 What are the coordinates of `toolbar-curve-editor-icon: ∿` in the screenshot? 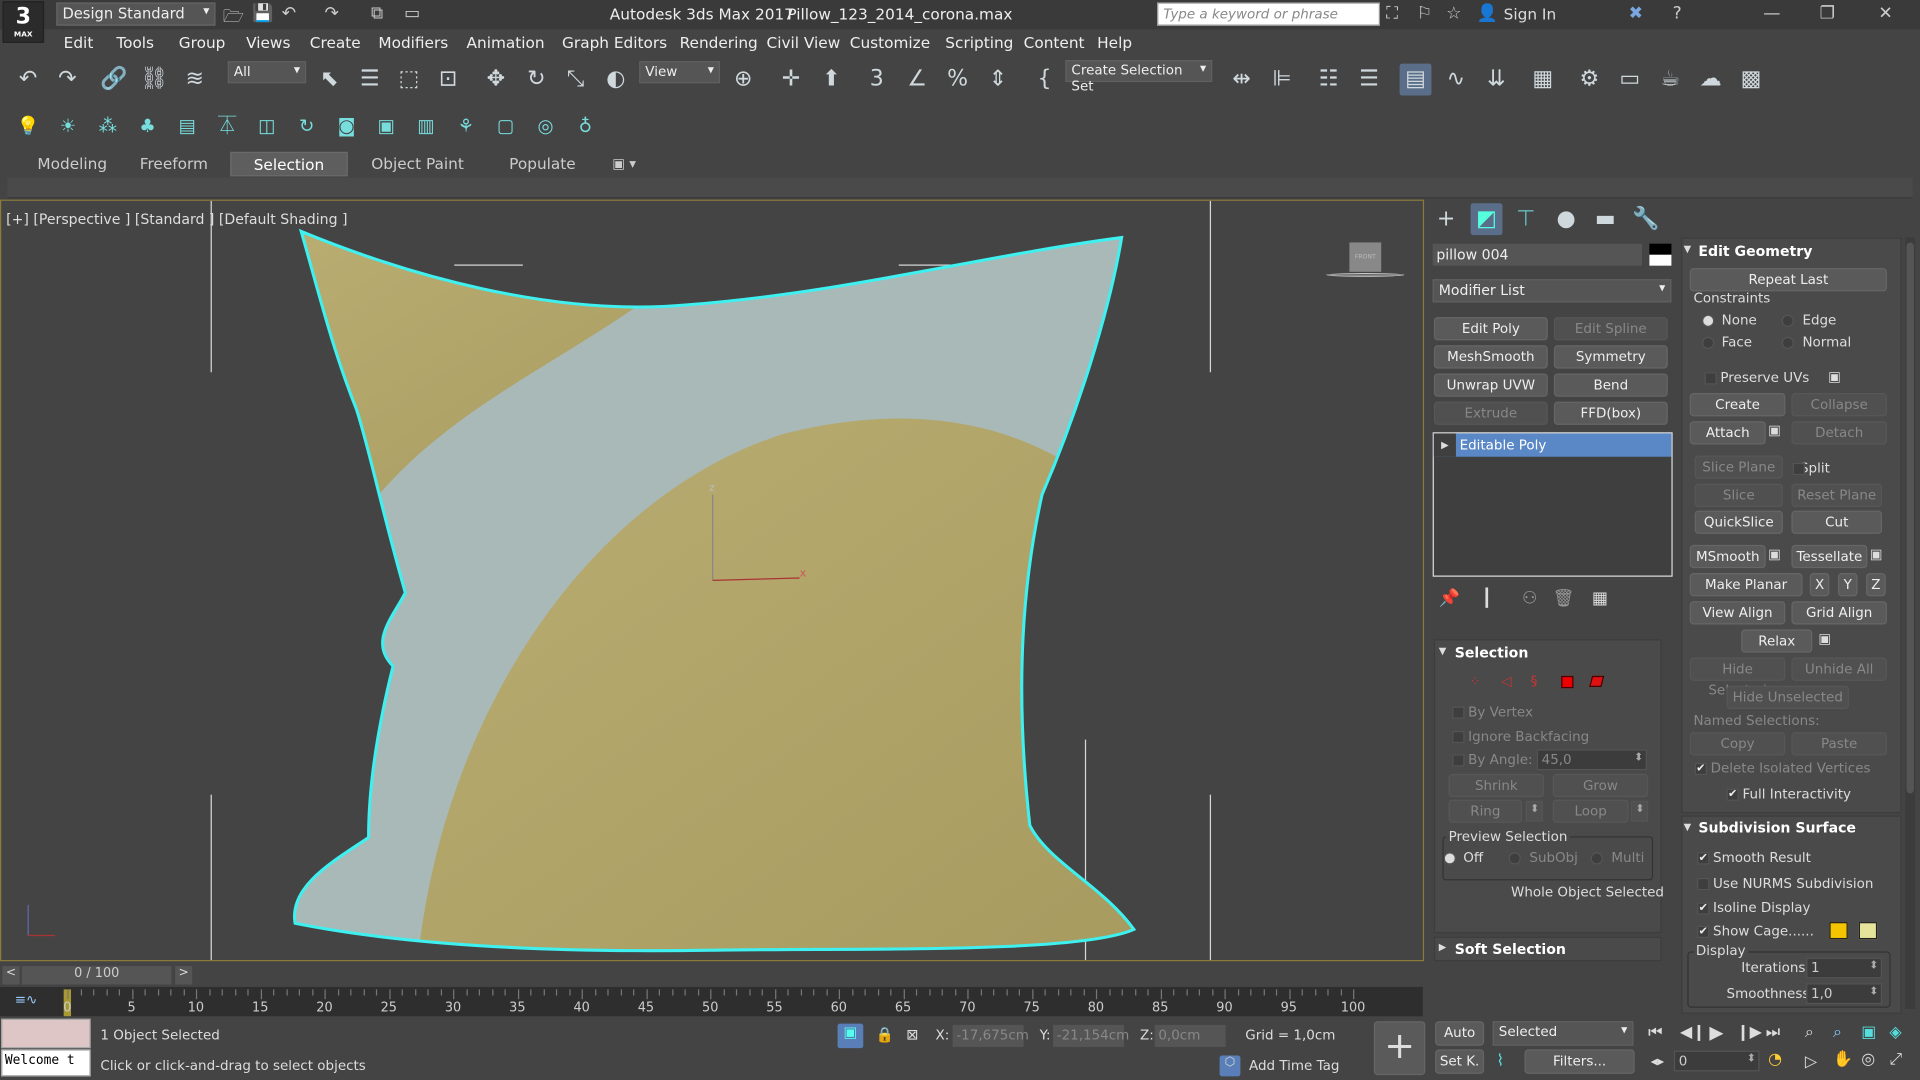 It's located at (1456, 80).